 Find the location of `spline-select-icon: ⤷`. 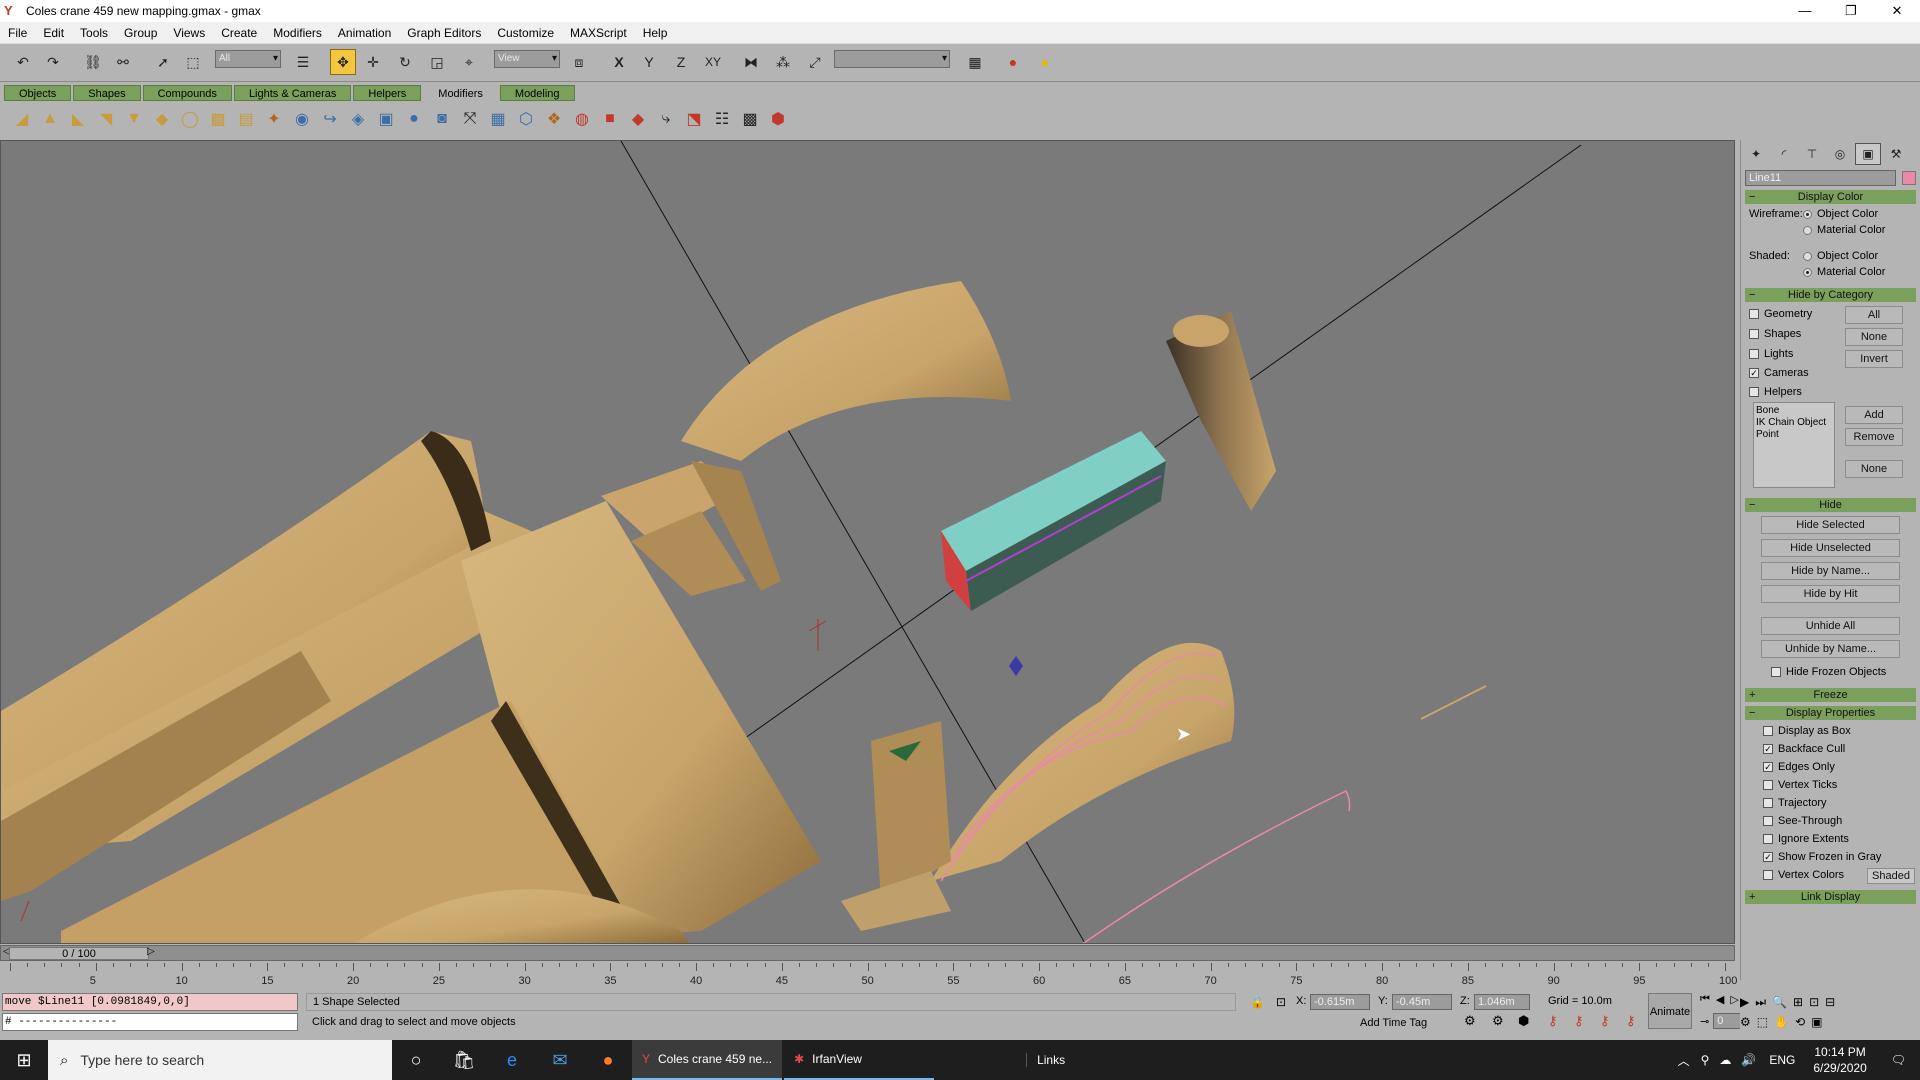

spline-select-icon: ⤷ is located at coordinates (666, 119).